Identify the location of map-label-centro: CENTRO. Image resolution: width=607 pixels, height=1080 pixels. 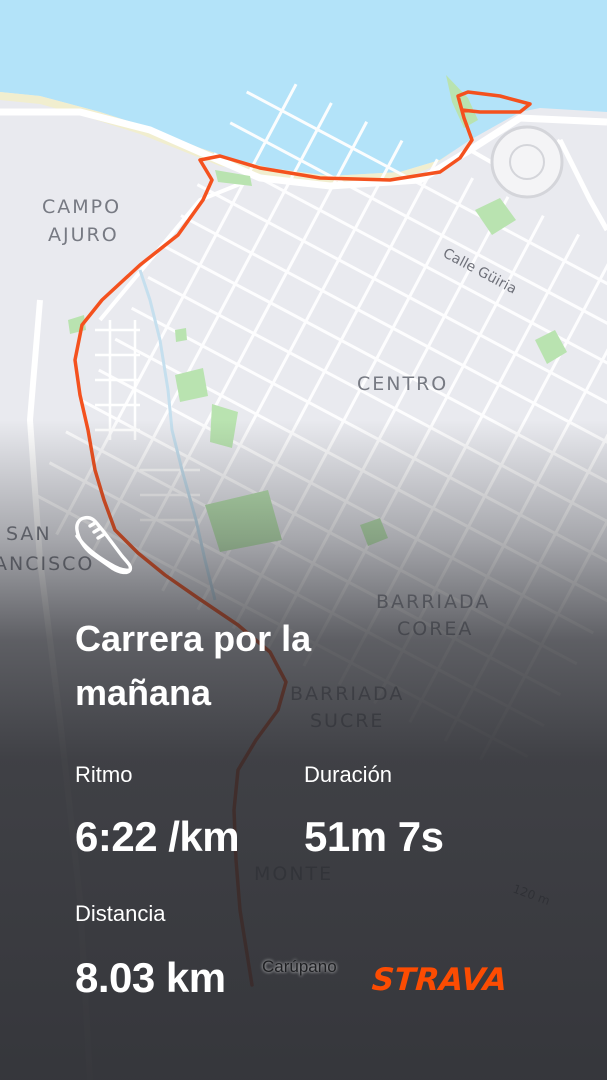
(402, 384).